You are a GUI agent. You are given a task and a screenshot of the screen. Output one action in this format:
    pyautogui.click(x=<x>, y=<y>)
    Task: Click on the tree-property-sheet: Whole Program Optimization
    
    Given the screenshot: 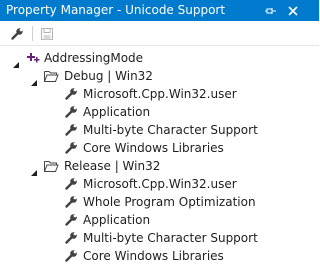 What is the action you would take?
    pyautogui.click(x=159, y=202)
    